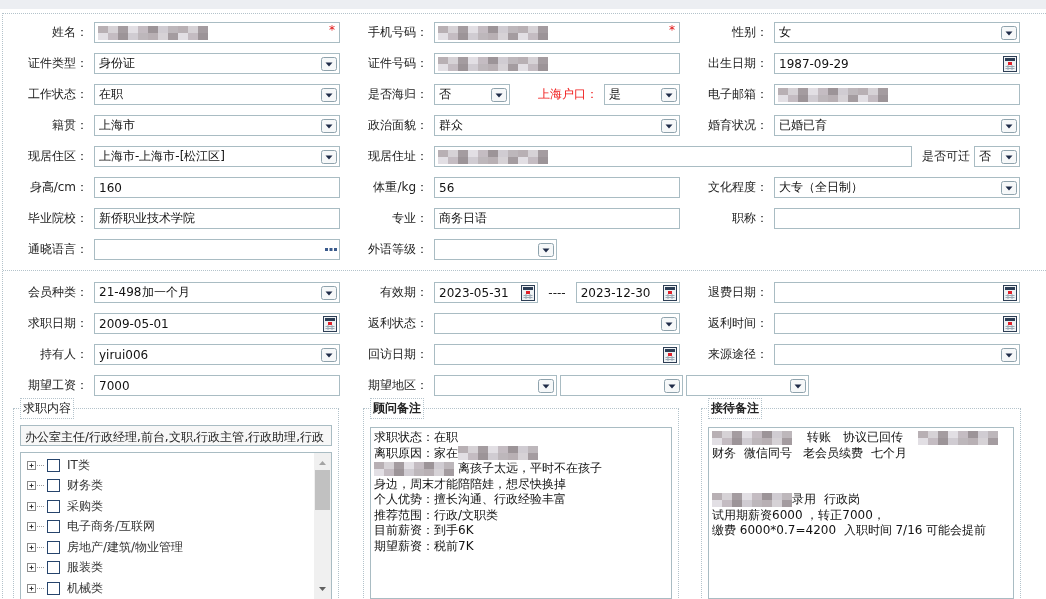  Describe the element at coordinates (486, 292) in the screenshot. I see `date-field: 2023-05-31` at that location.